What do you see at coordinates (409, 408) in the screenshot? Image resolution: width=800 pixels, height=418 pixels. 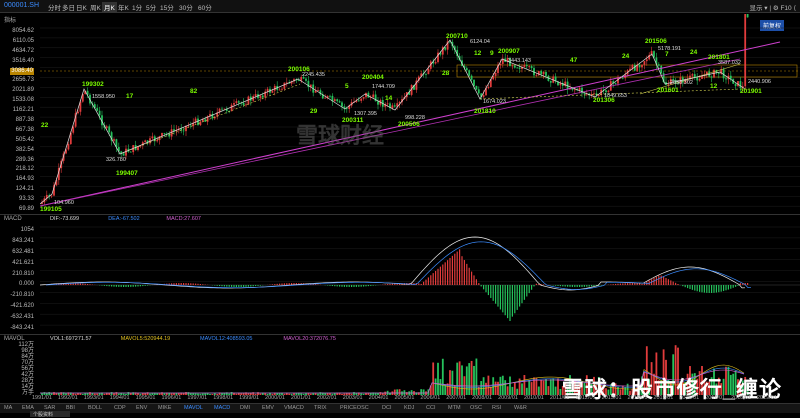 I see `indicator-tab: KDJ` at bounding box center [409, 408].